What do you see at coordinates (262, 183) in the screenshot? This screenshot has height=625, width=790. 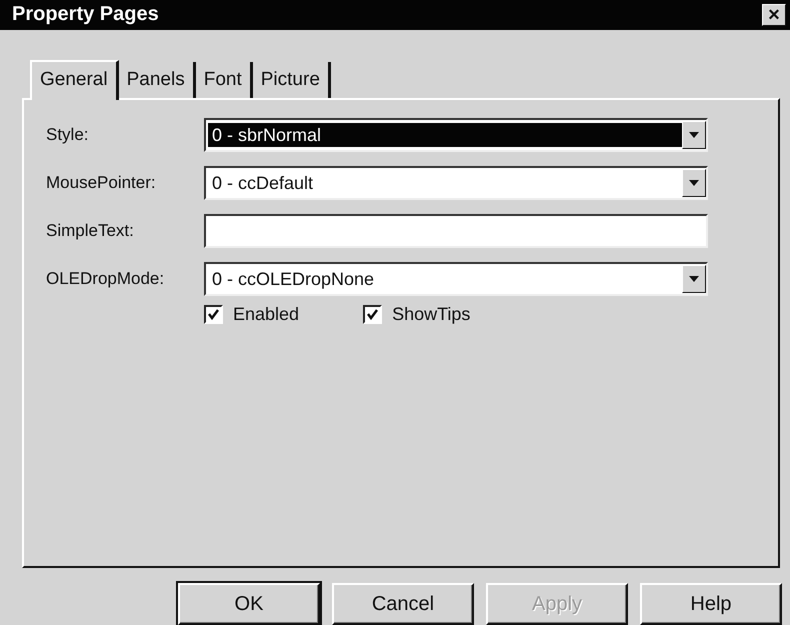 I see `dropdown-value: 0 - ccDefault` at bounding box center [262, 183].